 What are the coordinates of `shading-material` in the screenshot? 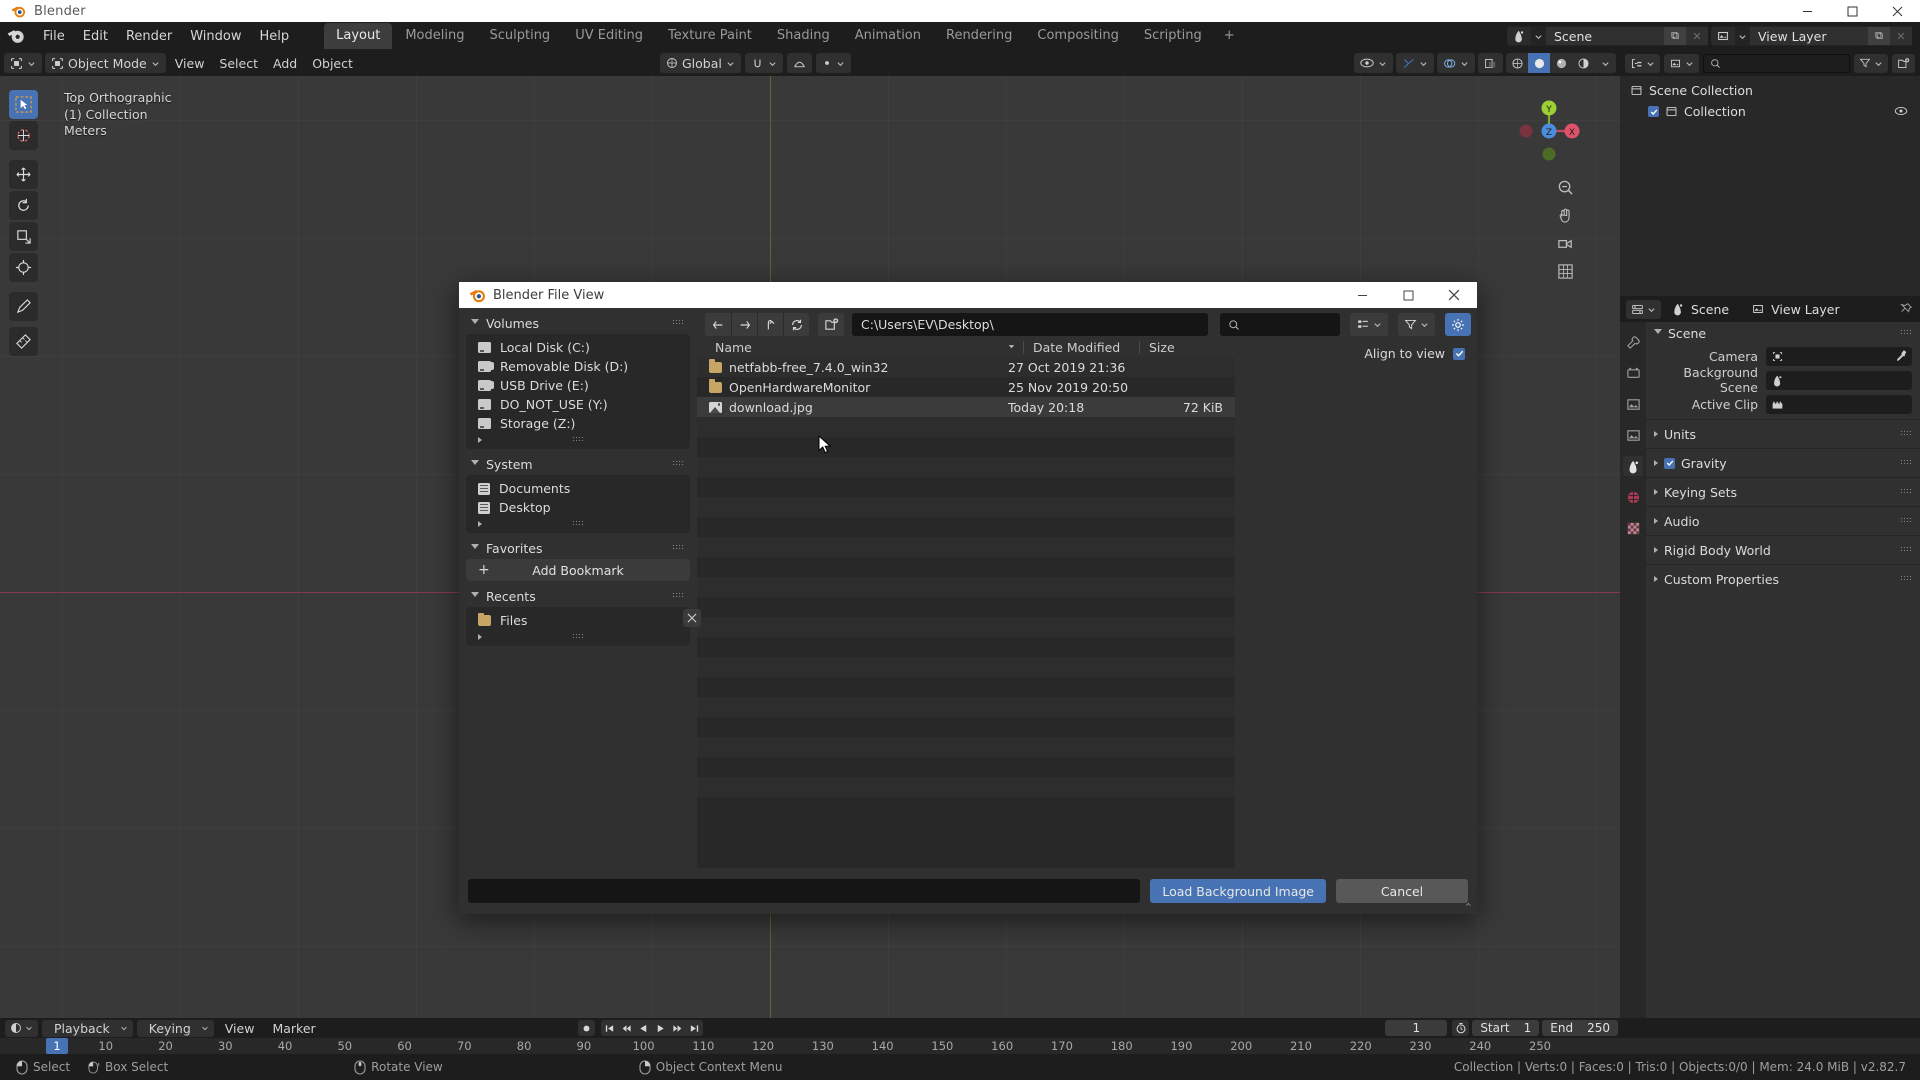 It's located at (1561, 63).